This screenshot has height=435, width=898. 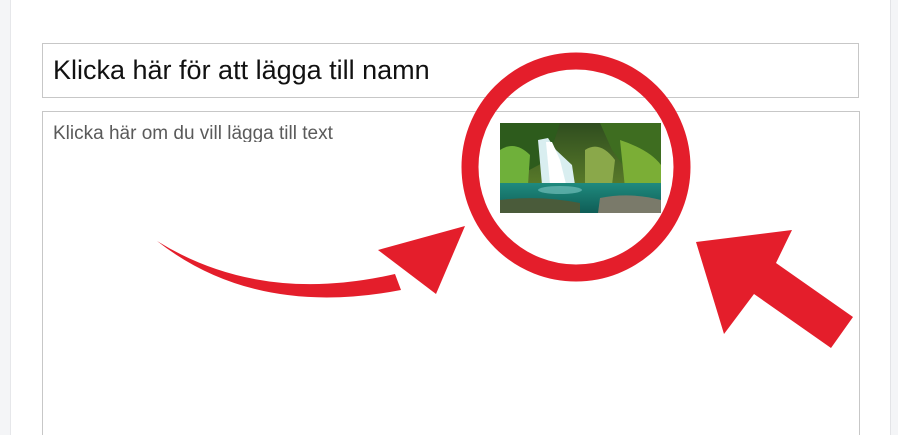 I want to click on left-margin, so click(x=5, y=217).